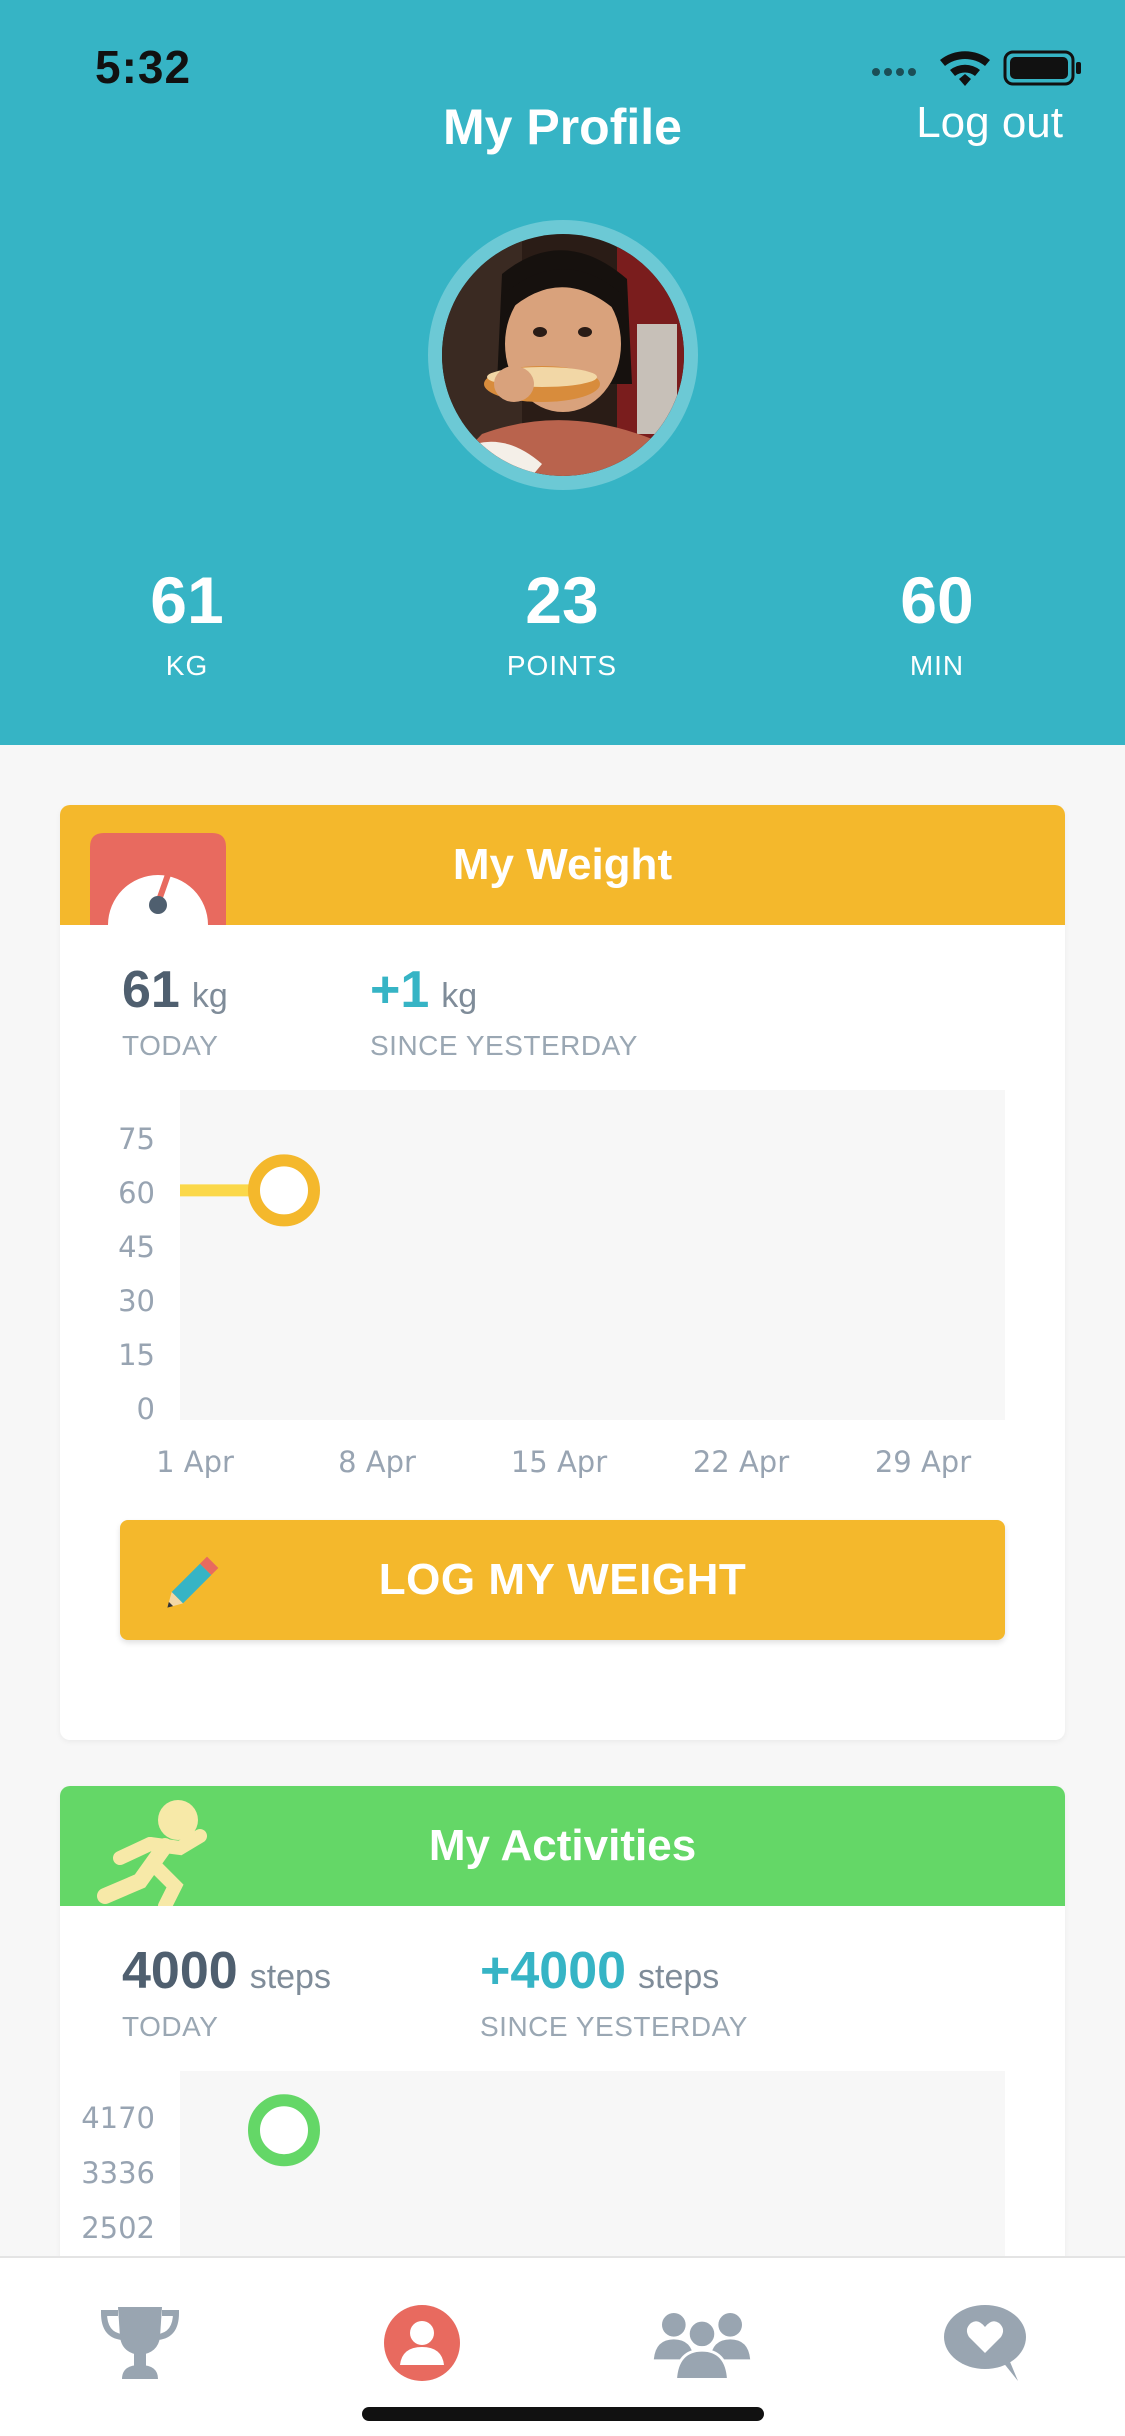 This screenshot has height=2436, width=1125. What do you see at coordinates (937, 665) in the screenshot?
I see `stat-unit: MIN` at bounding box center [937, 665].